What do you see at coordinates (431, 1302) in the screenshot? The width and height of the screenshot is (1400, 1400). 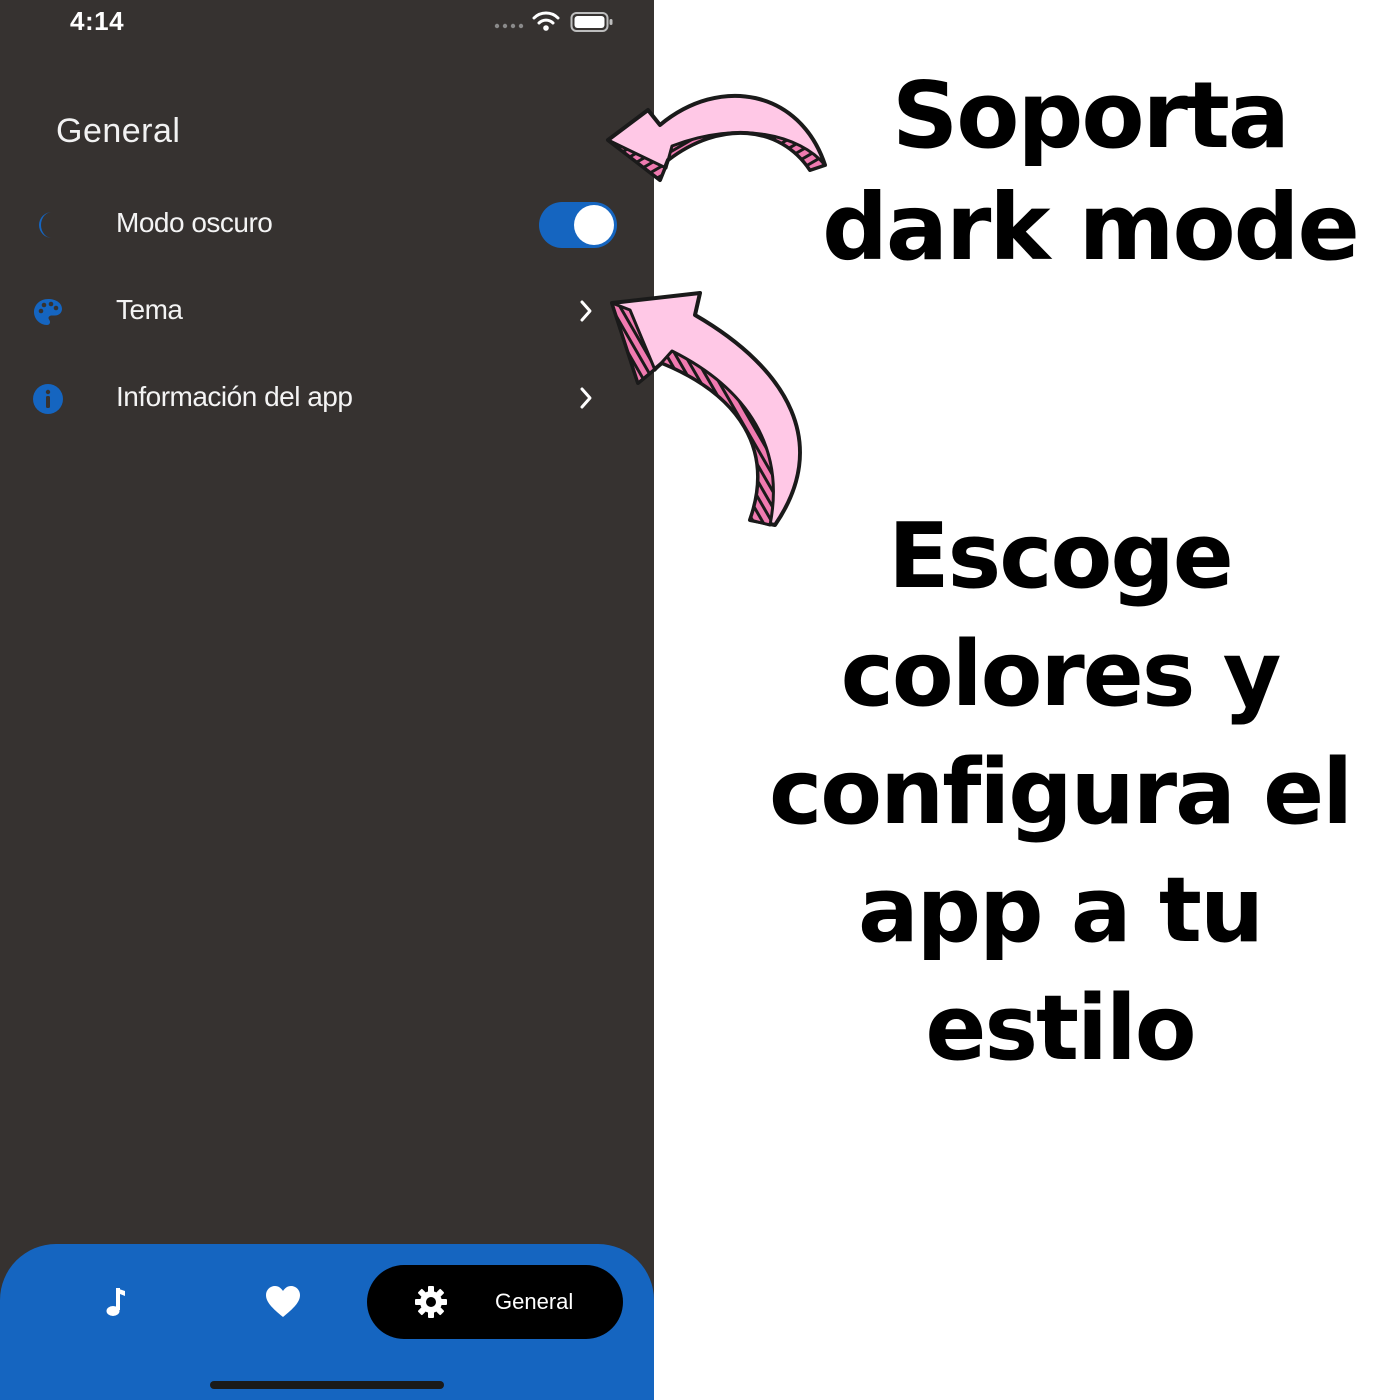 I see `gear-icon` at bounding box center [431, 1302].